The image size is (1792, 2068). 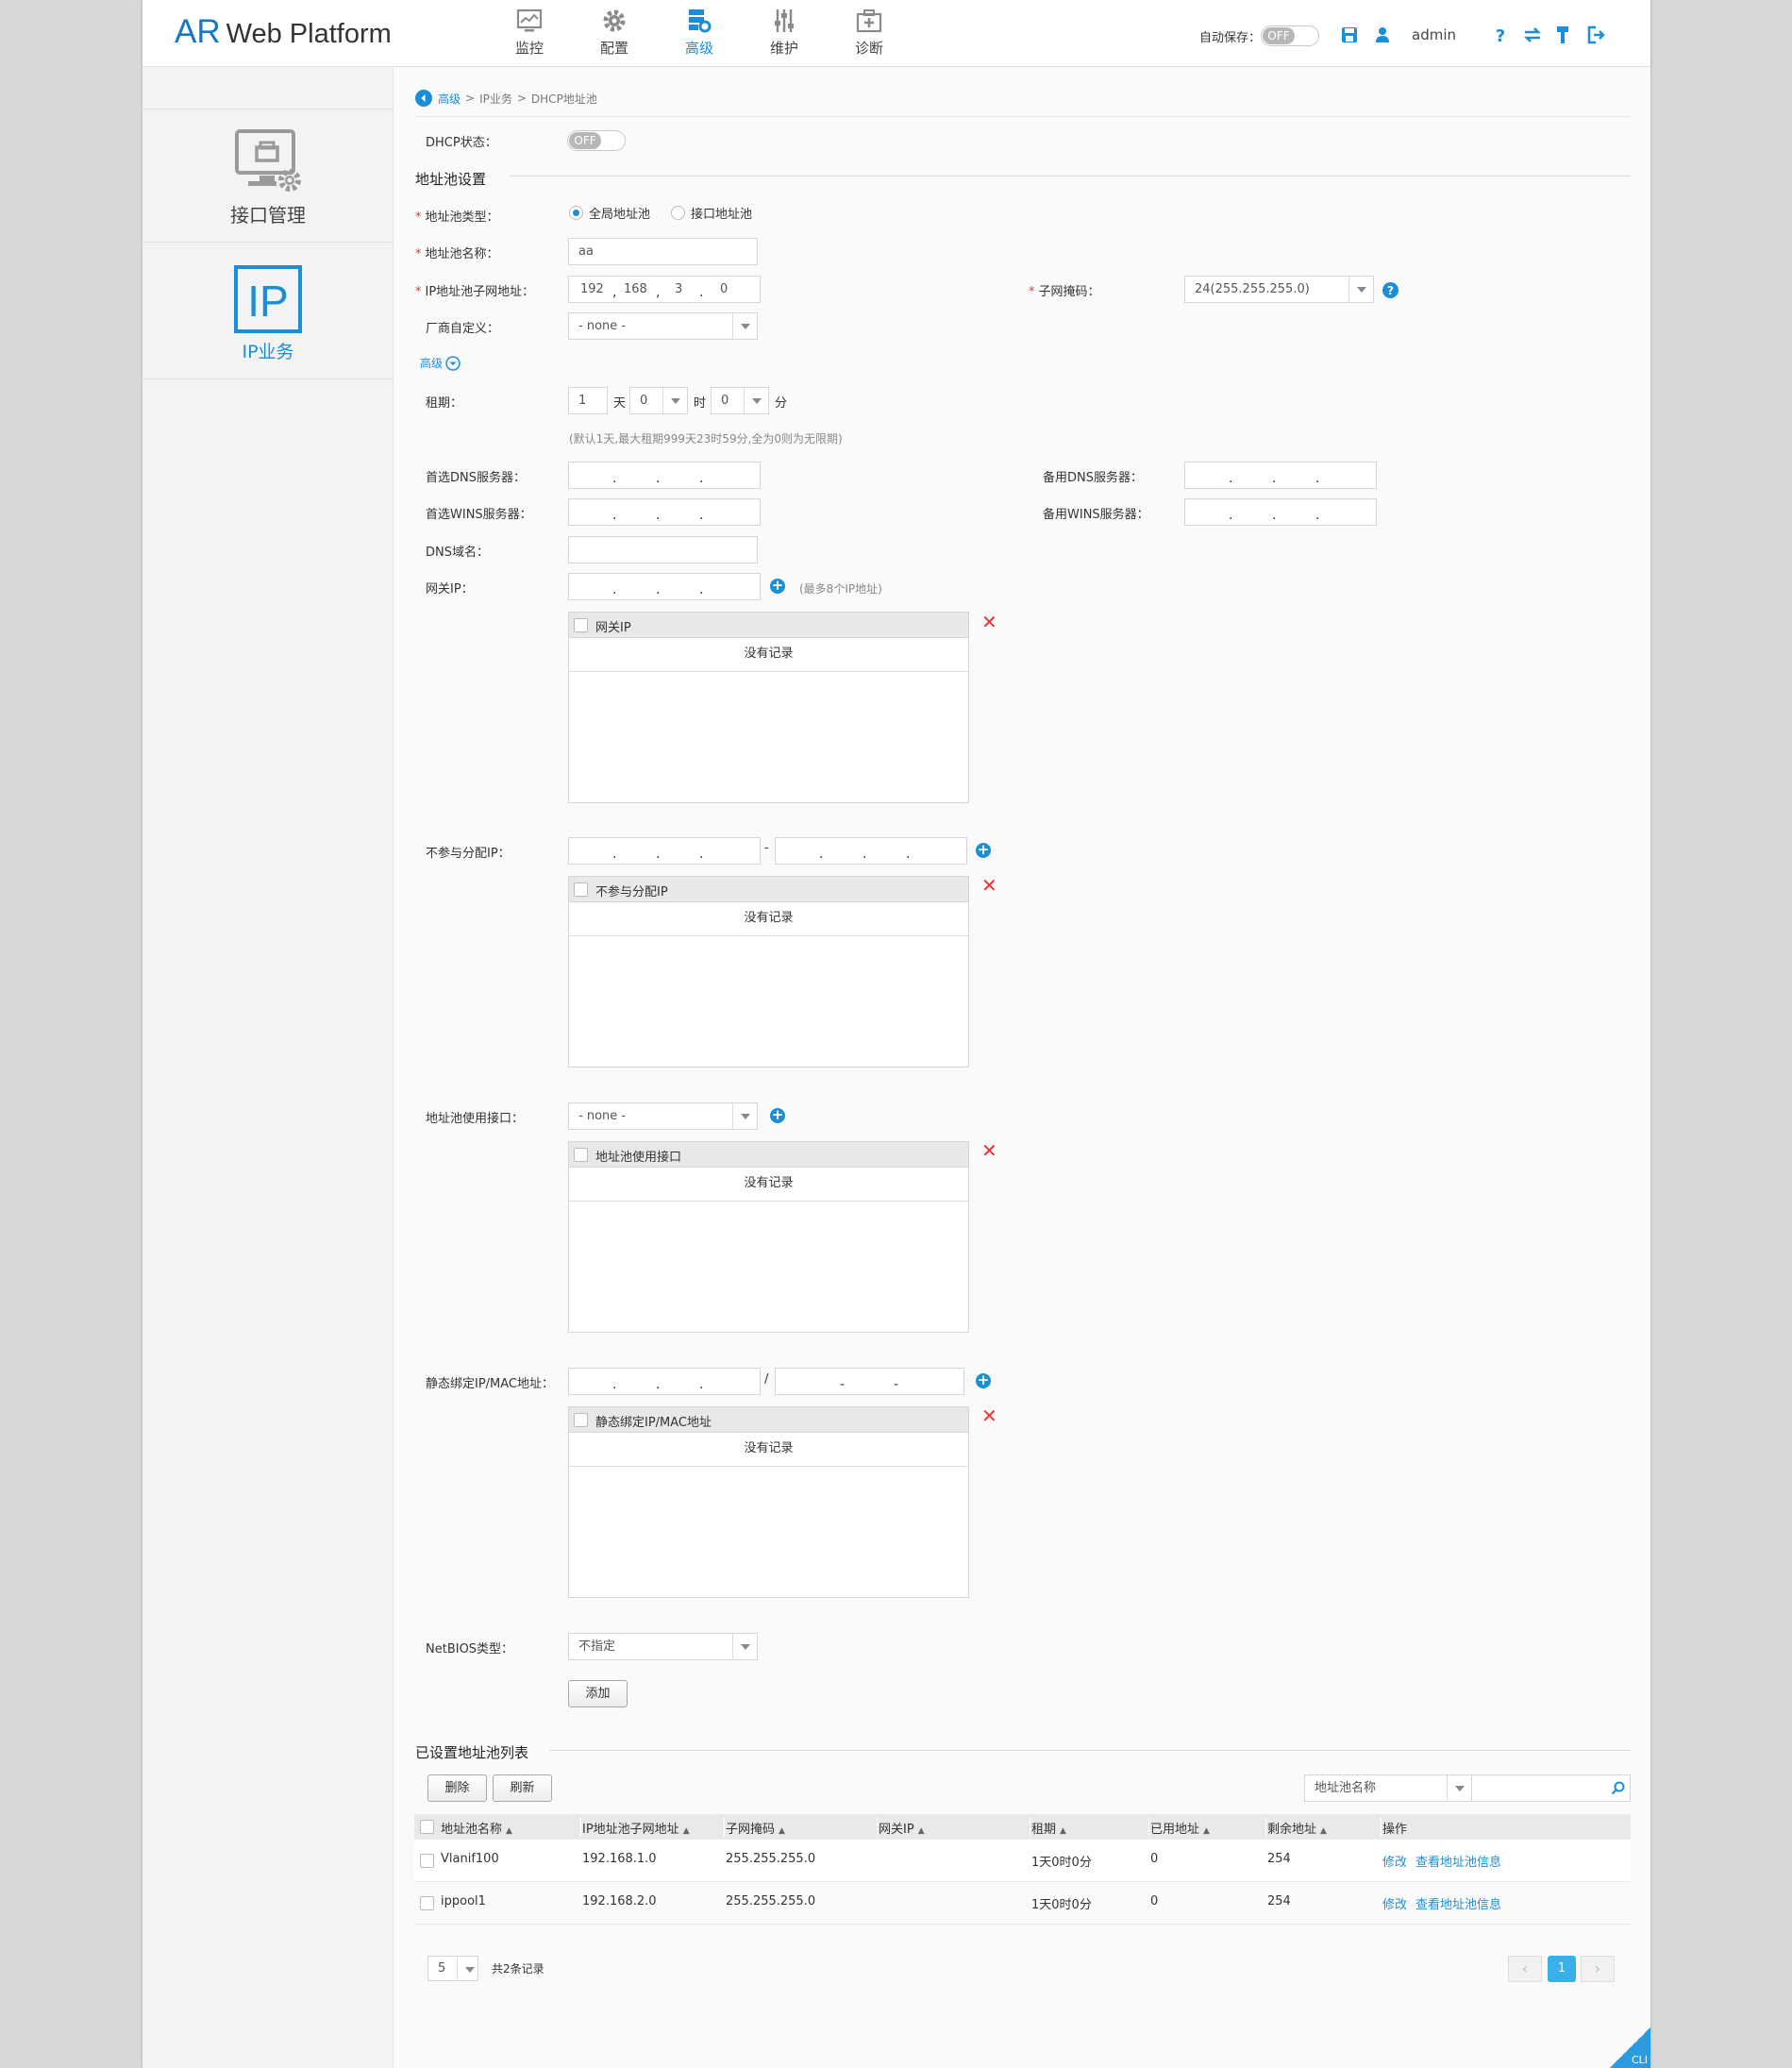 I want to click on cell-lease: 1天0时0分, so click(x=1061, y=1905).